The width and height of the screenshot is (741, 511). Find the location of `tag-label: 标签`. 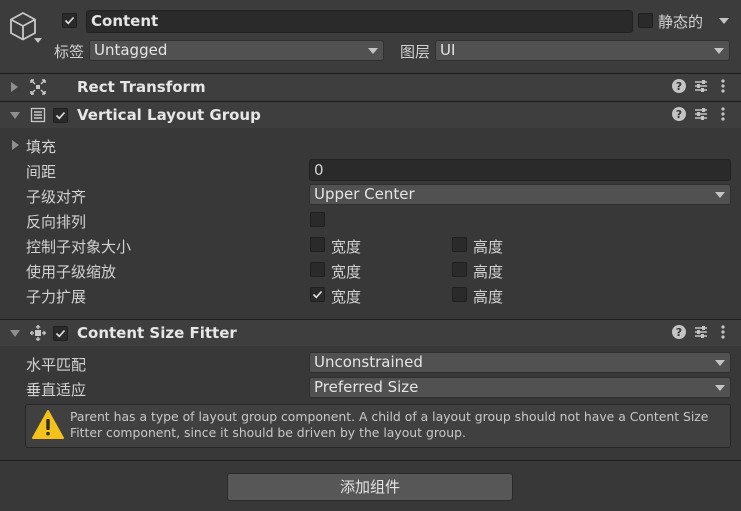

tag-label: 标签 is located at coordinates (69, 52).